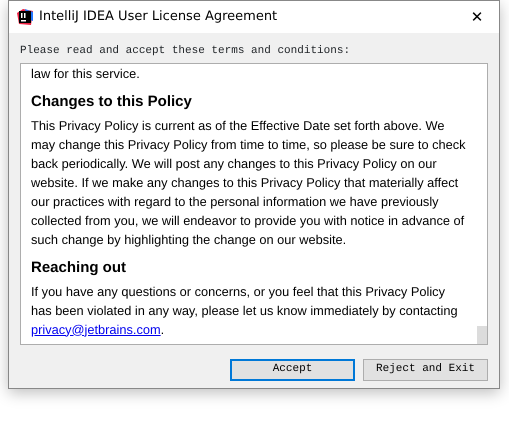 The width and height of the screenshot is (509, 424). What do you see at coordinates (96, 329) in the screenshot?
I see `email-link: privacy@jetbrains.com` at bounding box center [96, 329].